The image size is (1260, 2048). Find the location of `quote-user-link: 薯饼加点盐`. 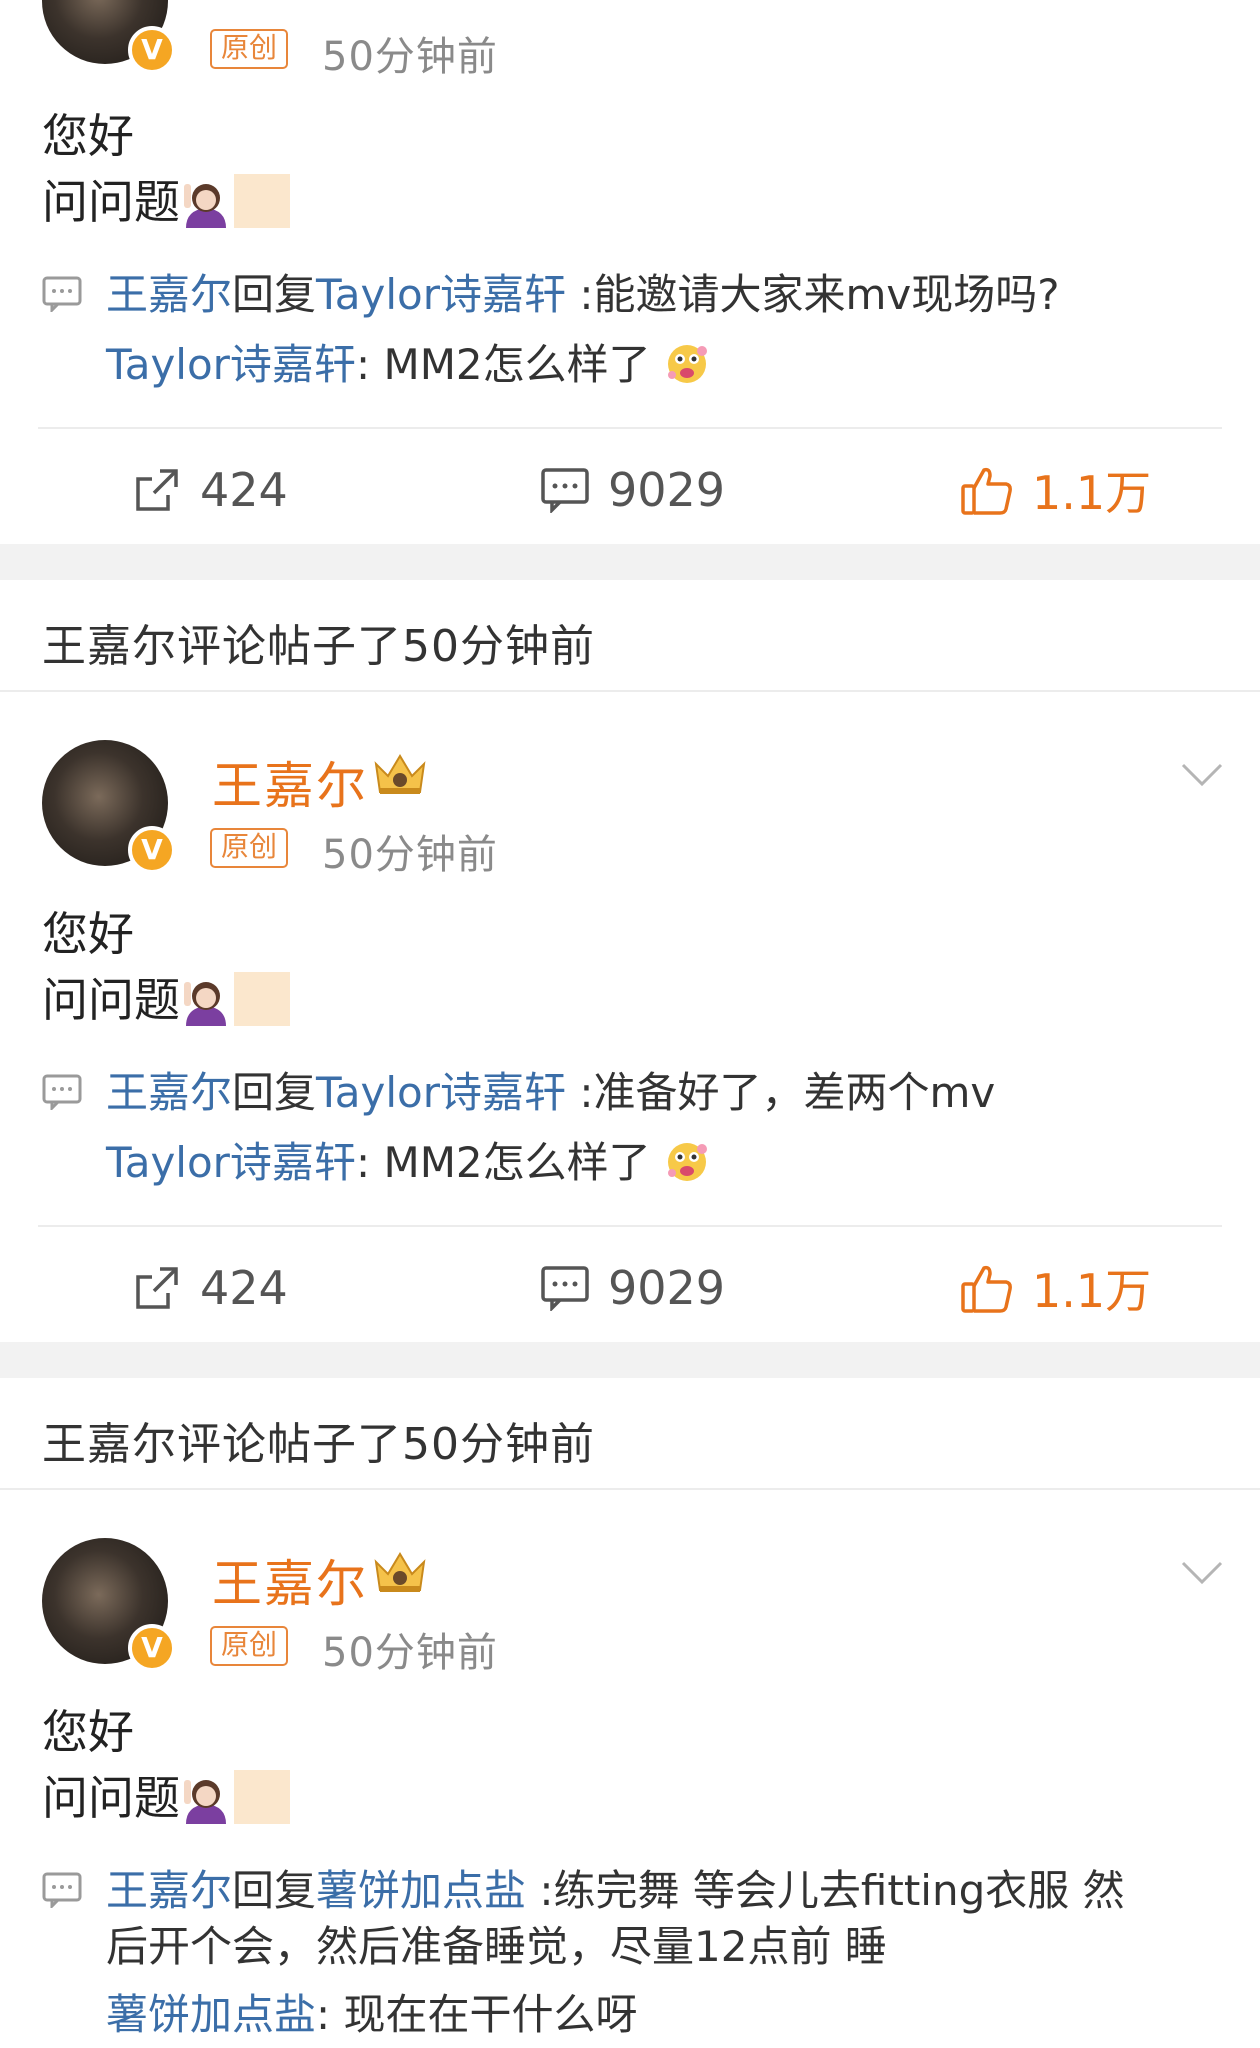

quote-user-link: 薯饼加点盐 is located at coordinates (211, 2014).